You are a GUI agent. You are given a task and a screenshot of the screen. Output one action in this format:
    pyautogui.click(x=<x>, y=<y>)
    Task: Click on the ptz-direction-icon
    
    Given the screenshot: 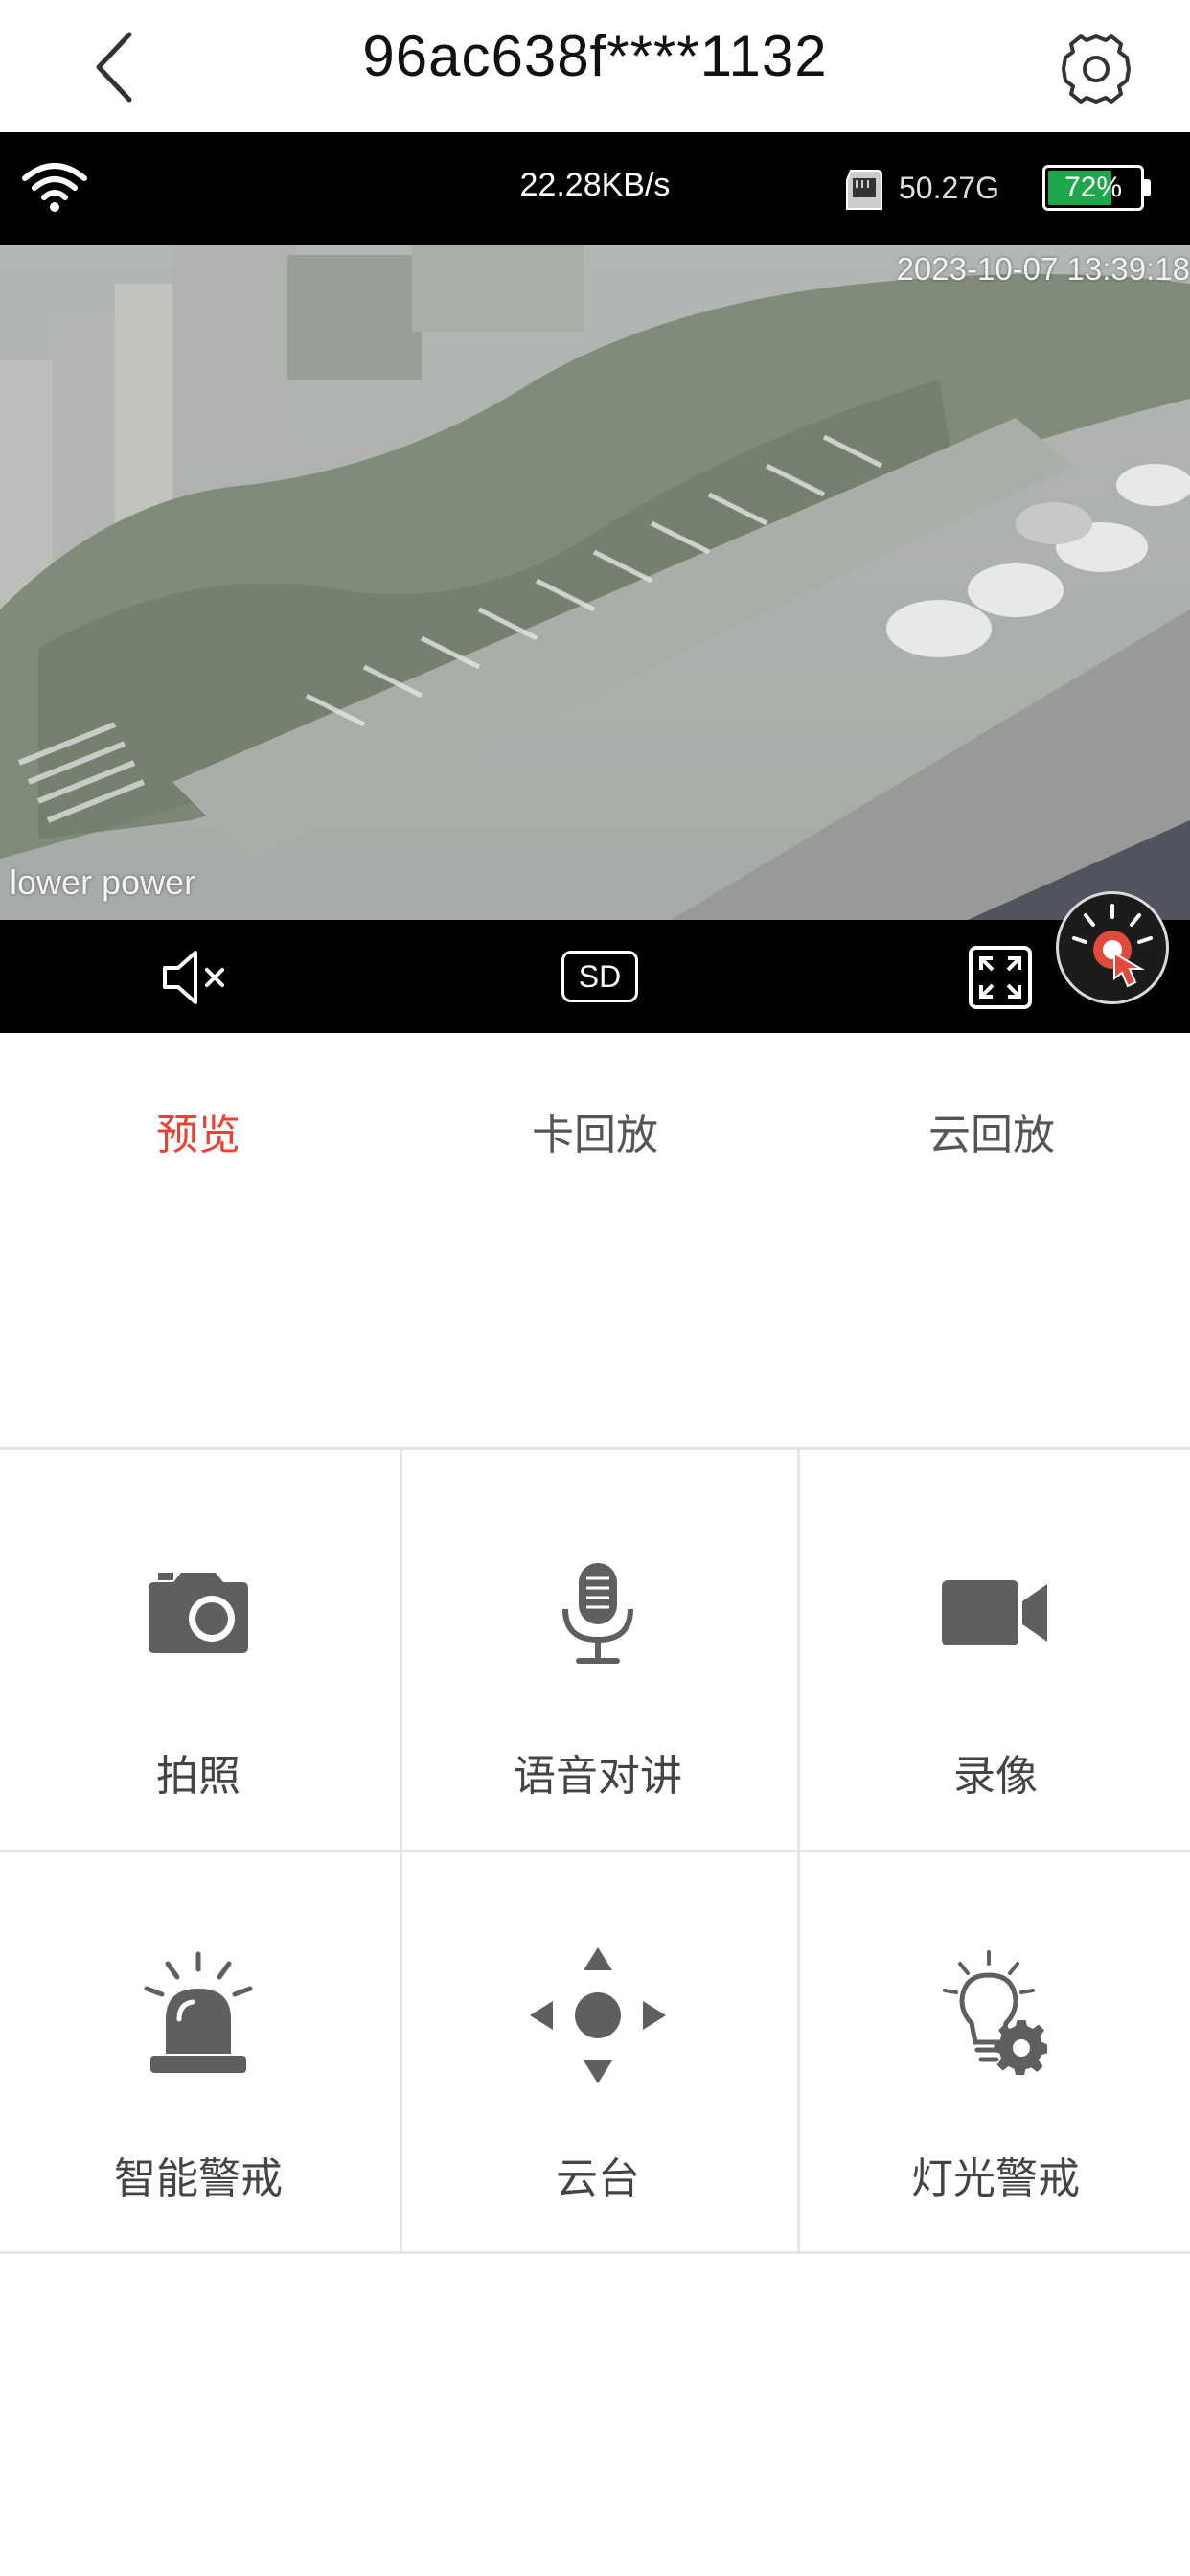 What is the action you would take?
    pyautogui.click(x=598, y=2015)
    